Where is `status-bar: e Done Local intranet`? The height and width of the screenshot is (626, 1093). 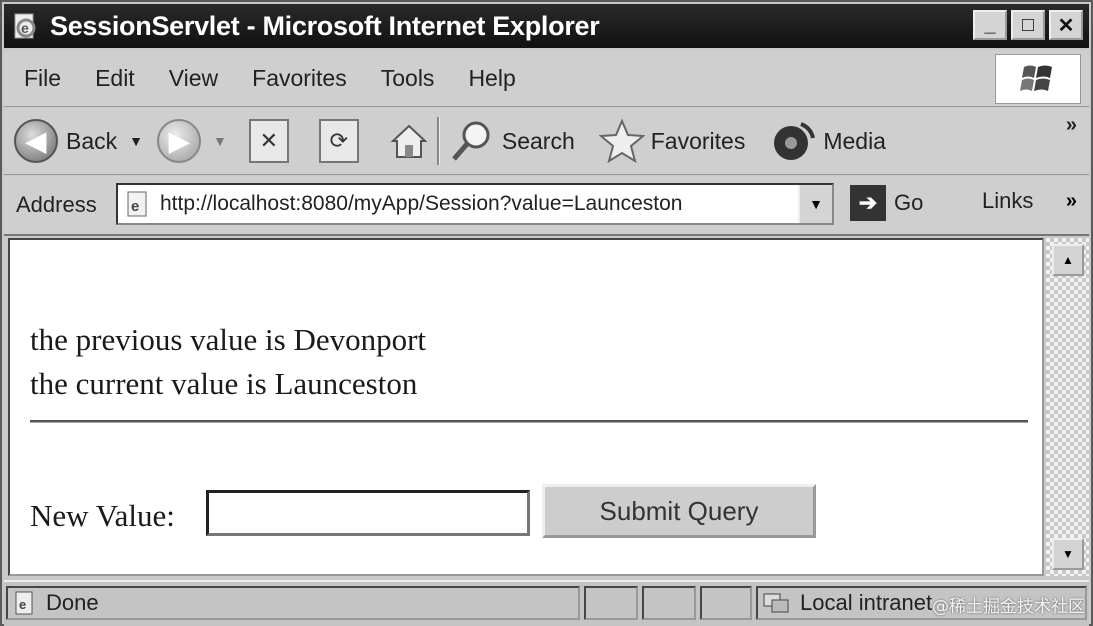
status-bar: e Done Local intranet is located at coordinates (546, 603).